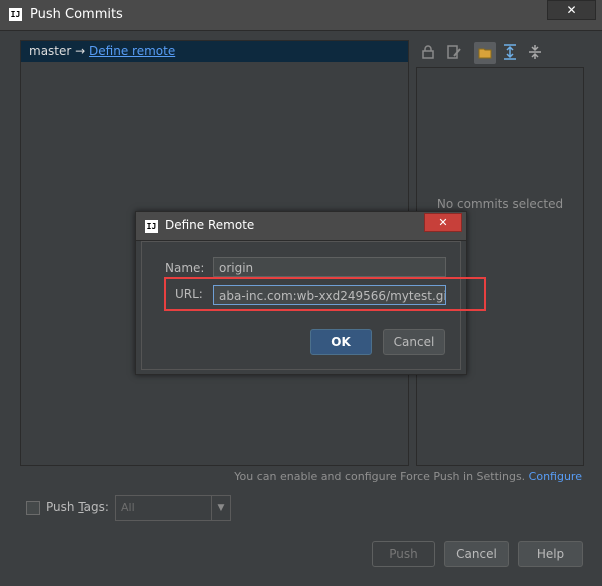 The height and width of the screenshot is (586, 602). What do you see at coordinates (341, 342) in the screenshot?
I see `ok-button: OK` at bounding box center [341, 342].